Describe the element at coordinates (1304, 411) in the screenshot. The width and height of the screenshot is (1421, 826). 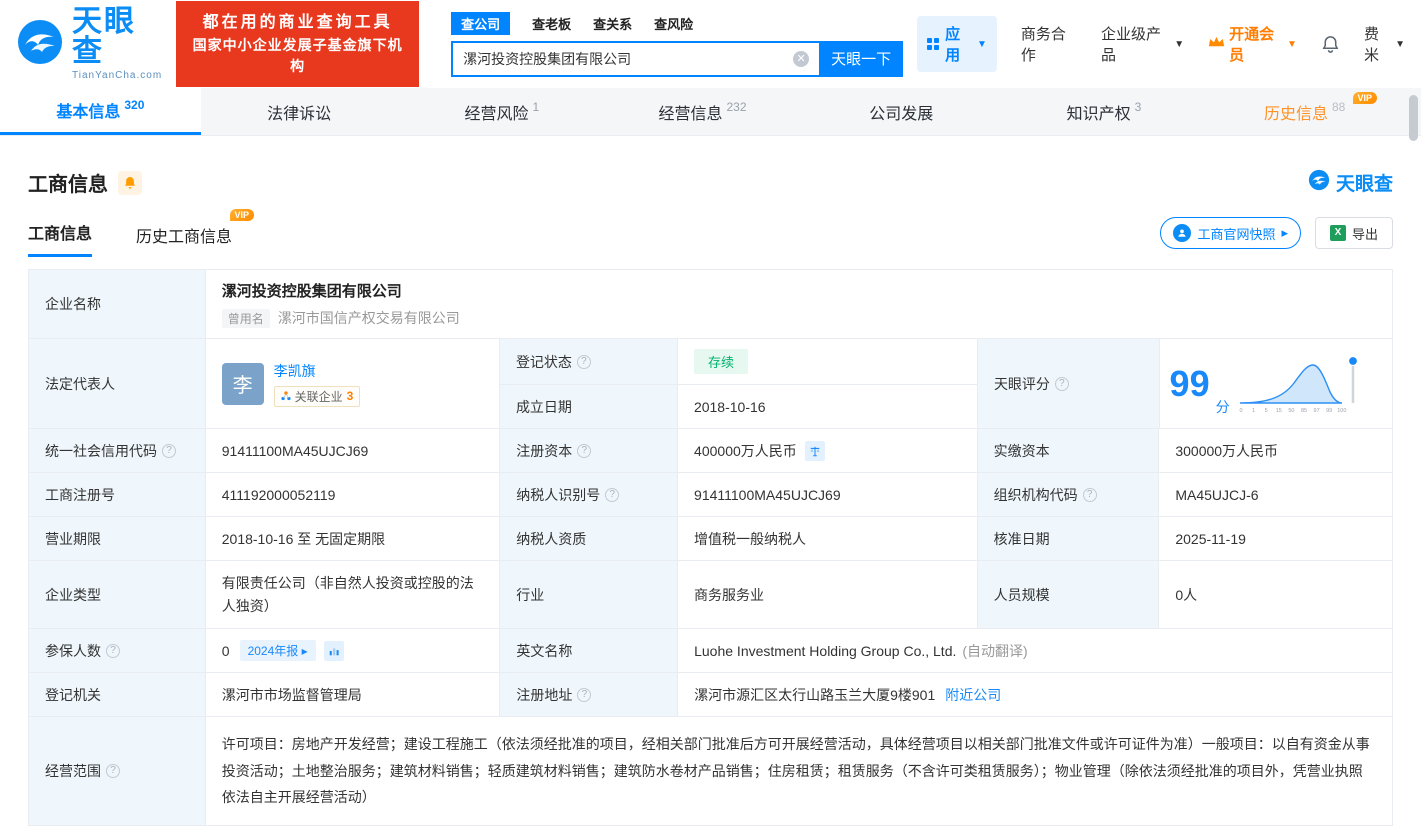
I see `svg-text: 85` at that location.